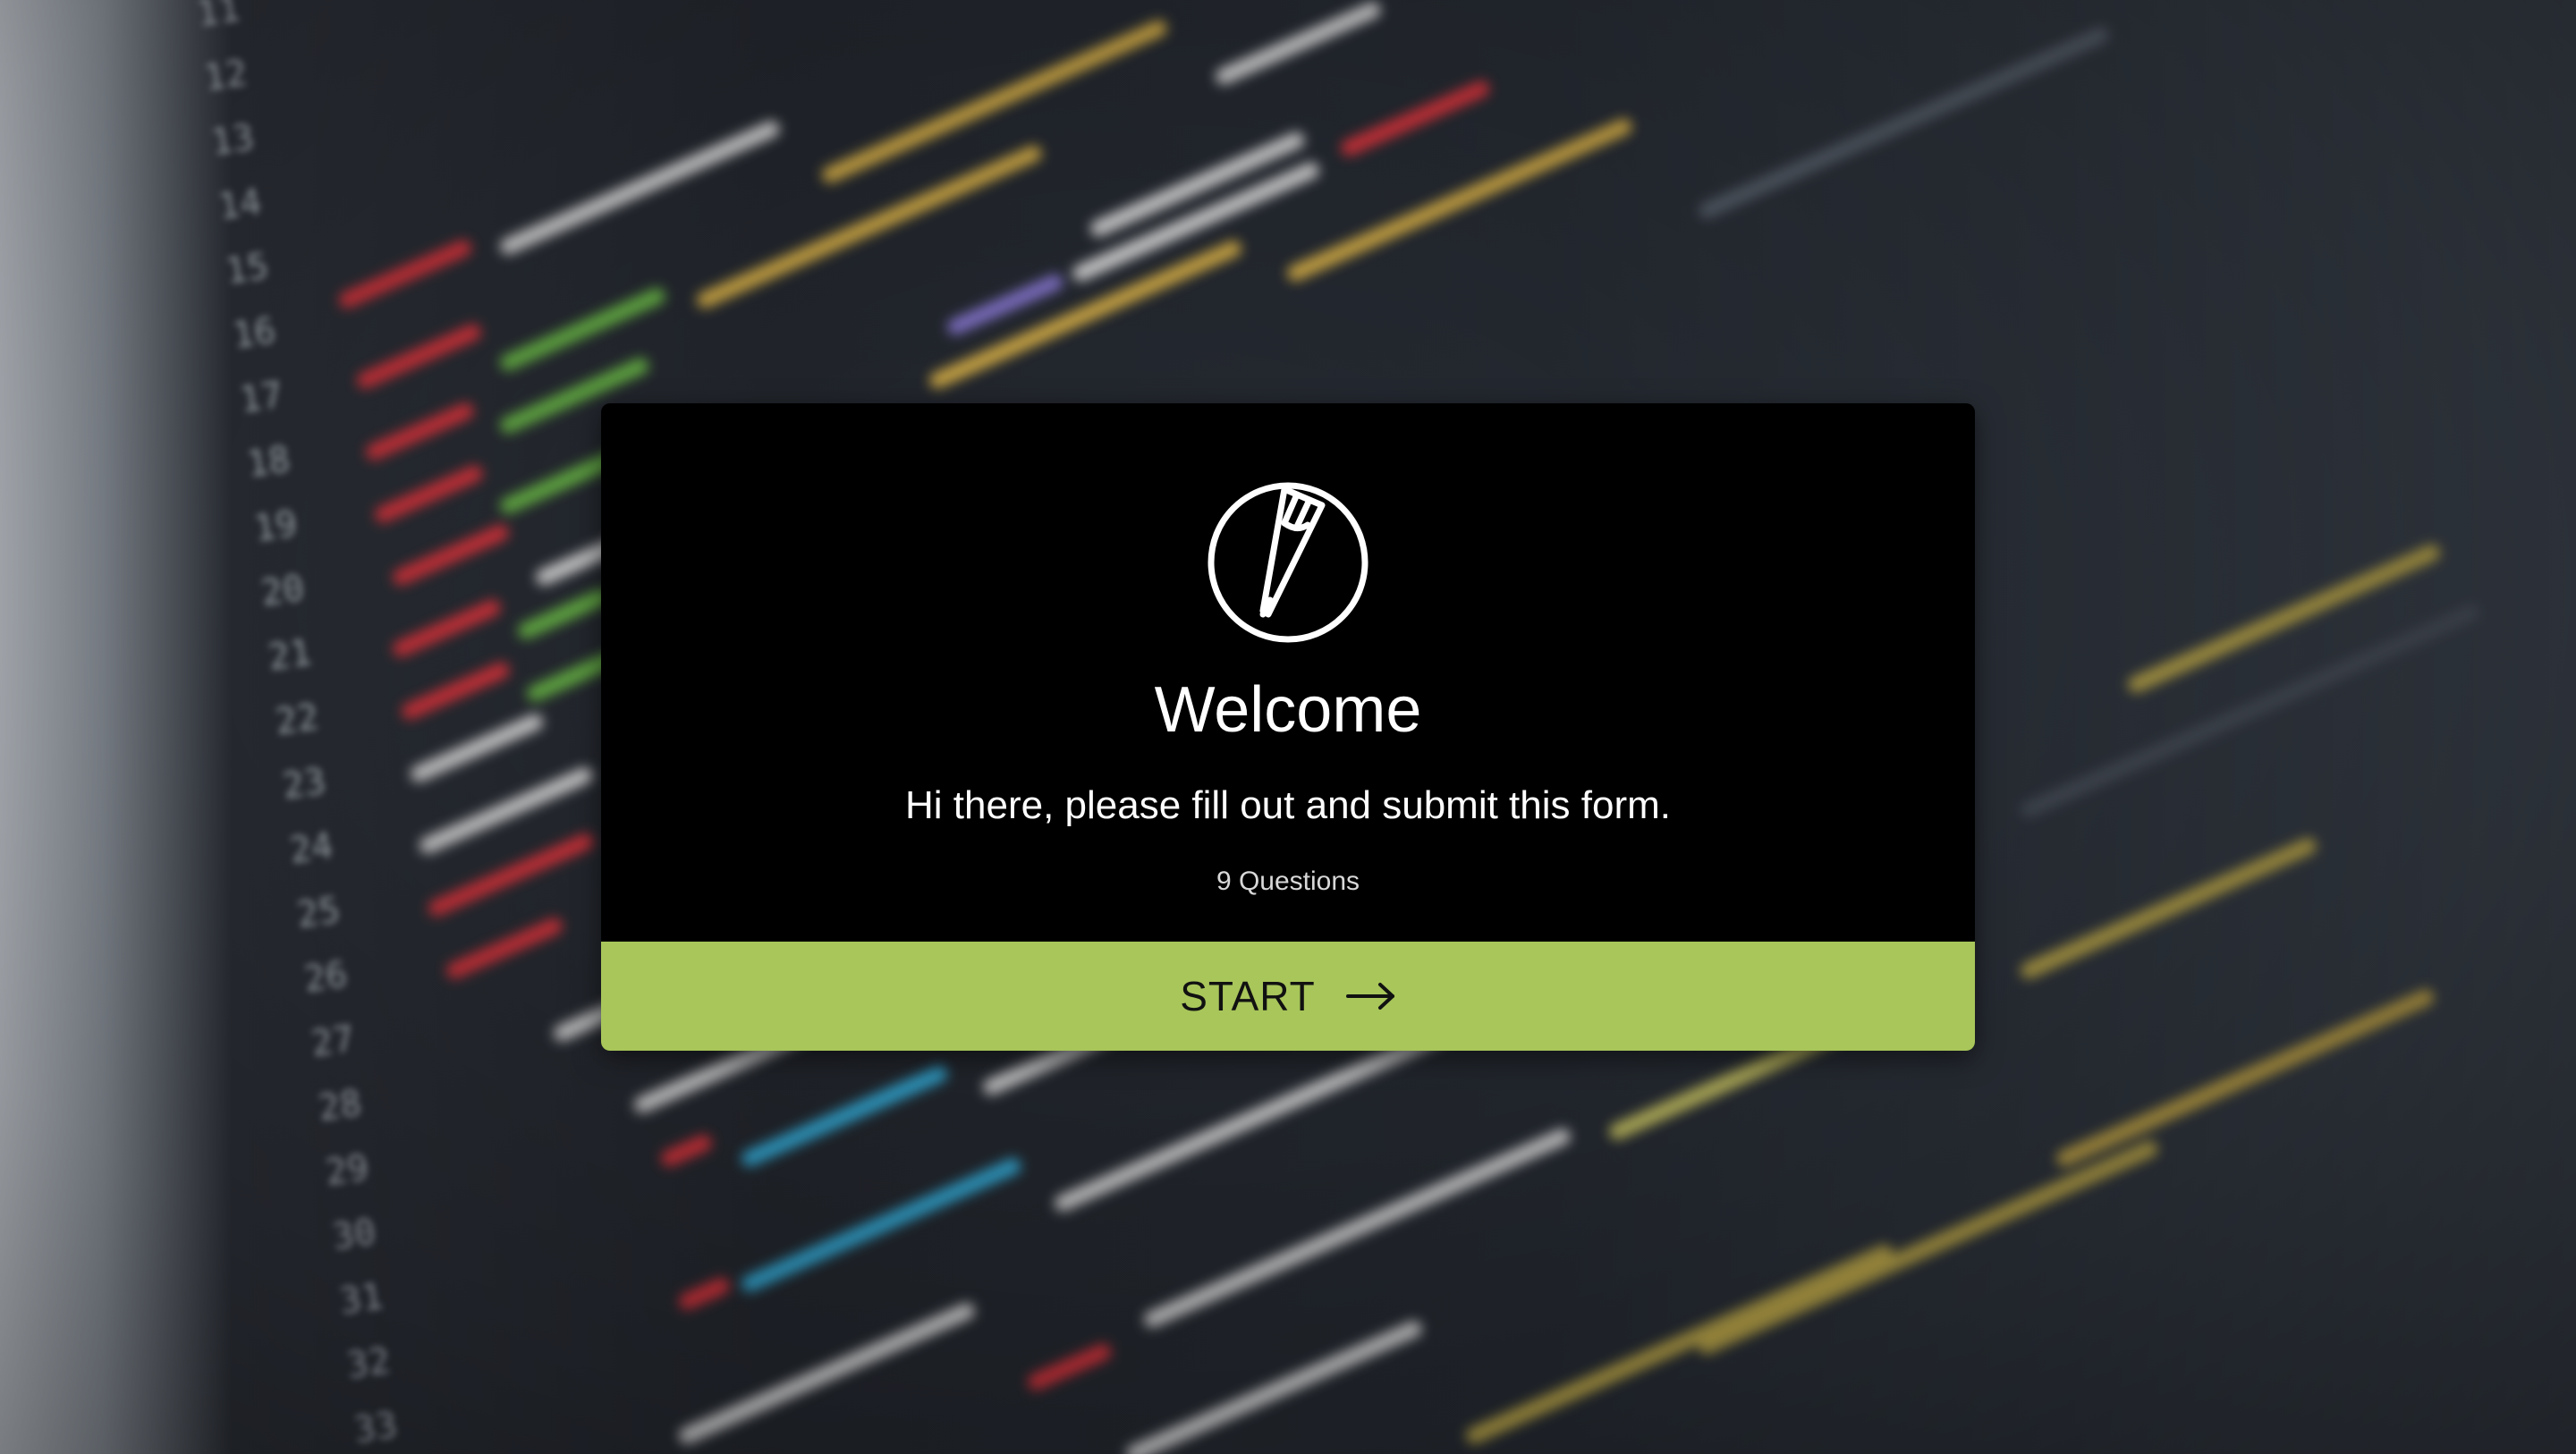  Describe the element at coordinates (1288, 881) in the screenshot. I see `question-count: 9 Questions` at that location.